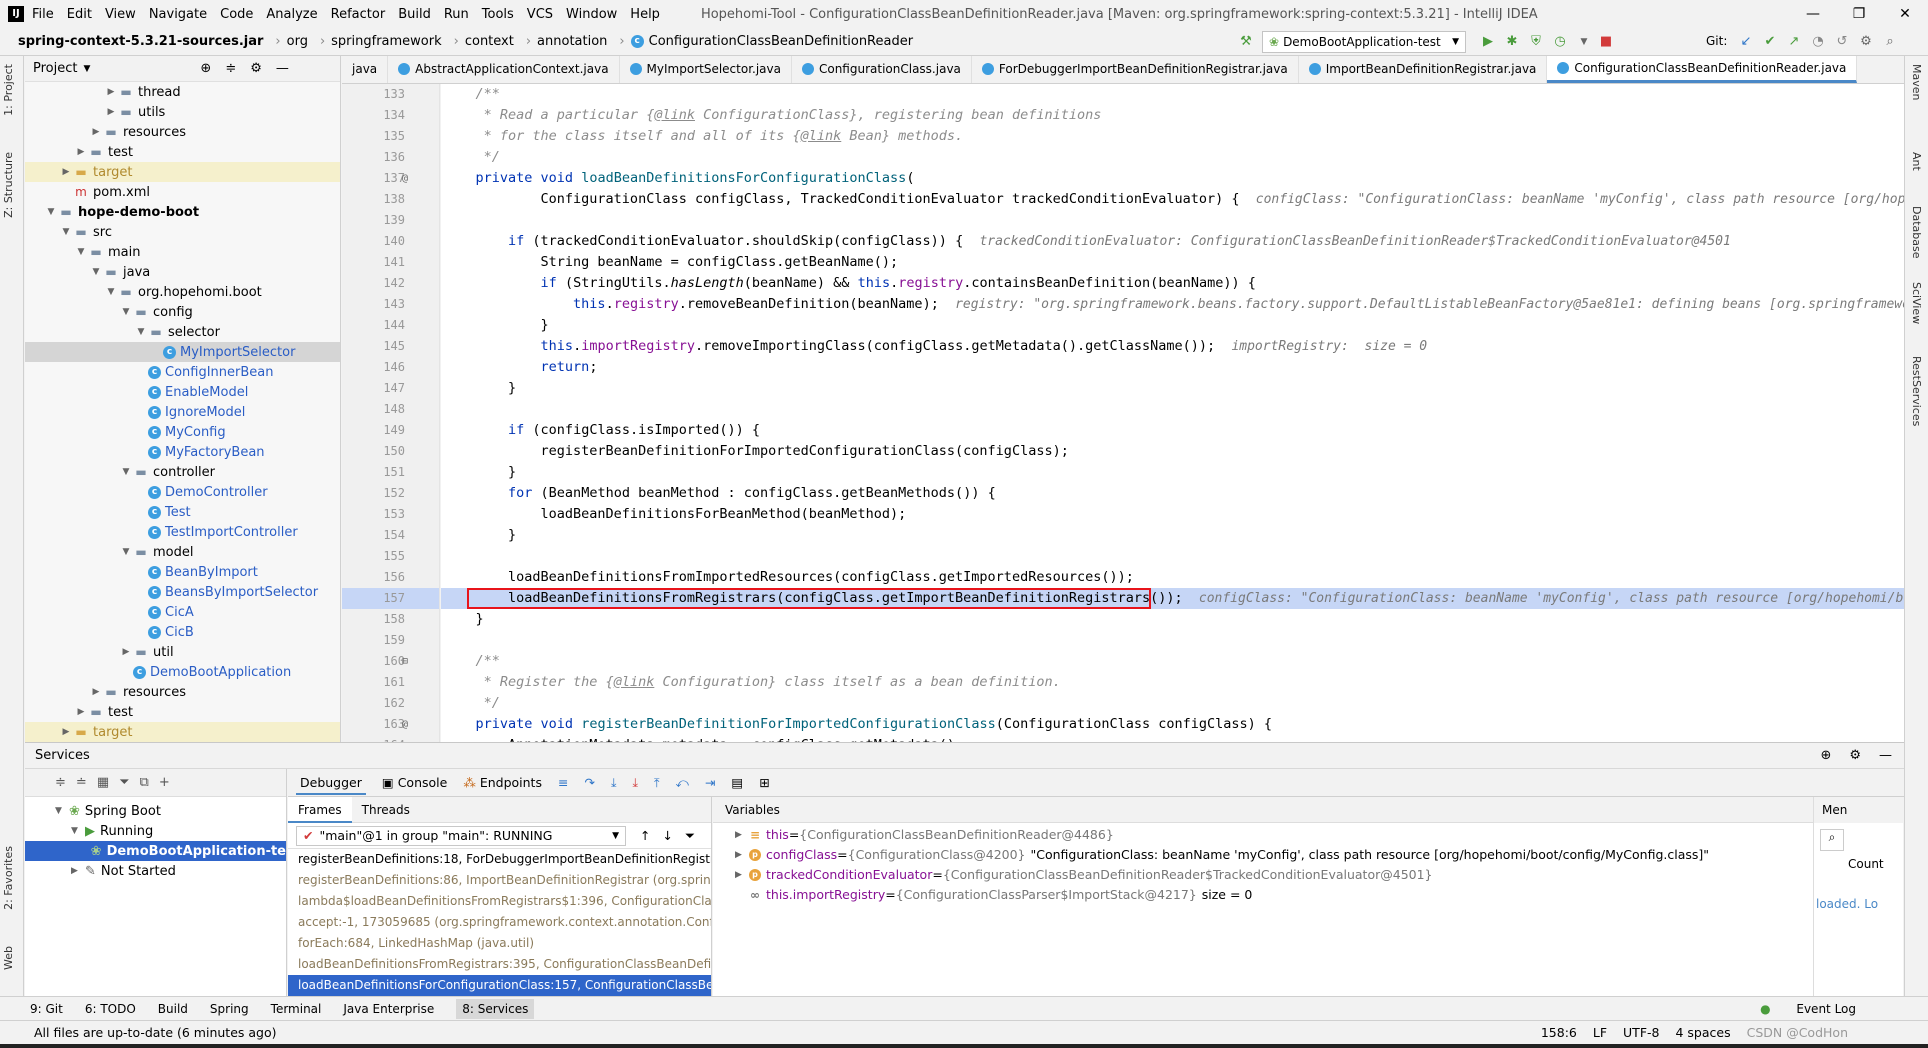  What do you see at coordinates (182, 352) in the screenshot?
I see `tree-item: c MyImportSelector` at bounding box center [182, 352].